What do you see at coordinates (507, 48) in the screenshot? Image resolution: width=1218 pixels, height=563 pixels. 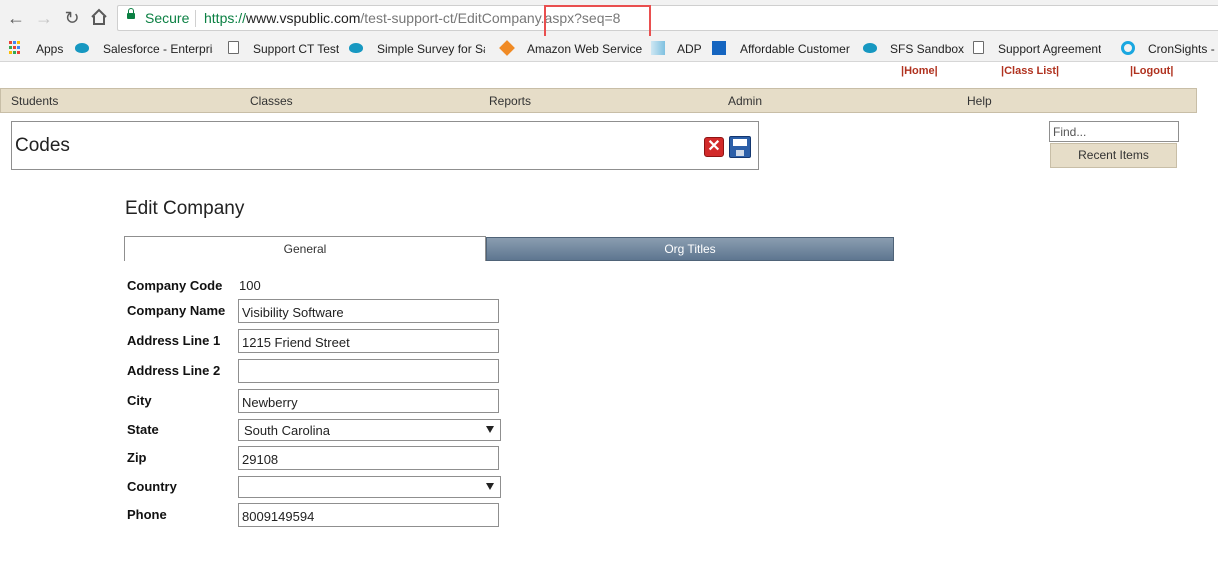 I see `aws-cube-icon` at bounding box center [507, 48].